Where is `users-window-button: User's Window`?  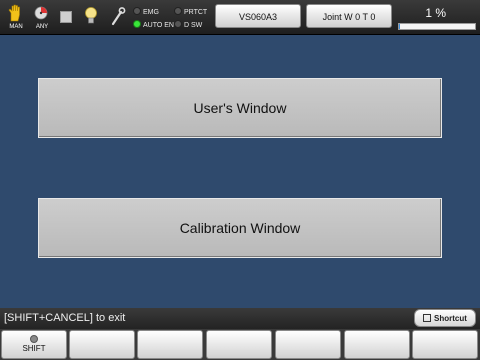
users-window-button: User's Window is located at coordinates (240, 108).